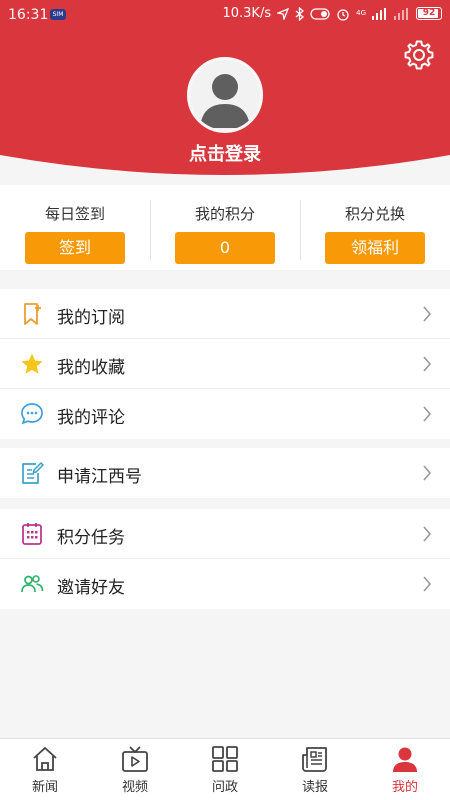  Describe the element at coordinates (300, 13) in the screenshot. I see `bluetooth-icon` at that location.